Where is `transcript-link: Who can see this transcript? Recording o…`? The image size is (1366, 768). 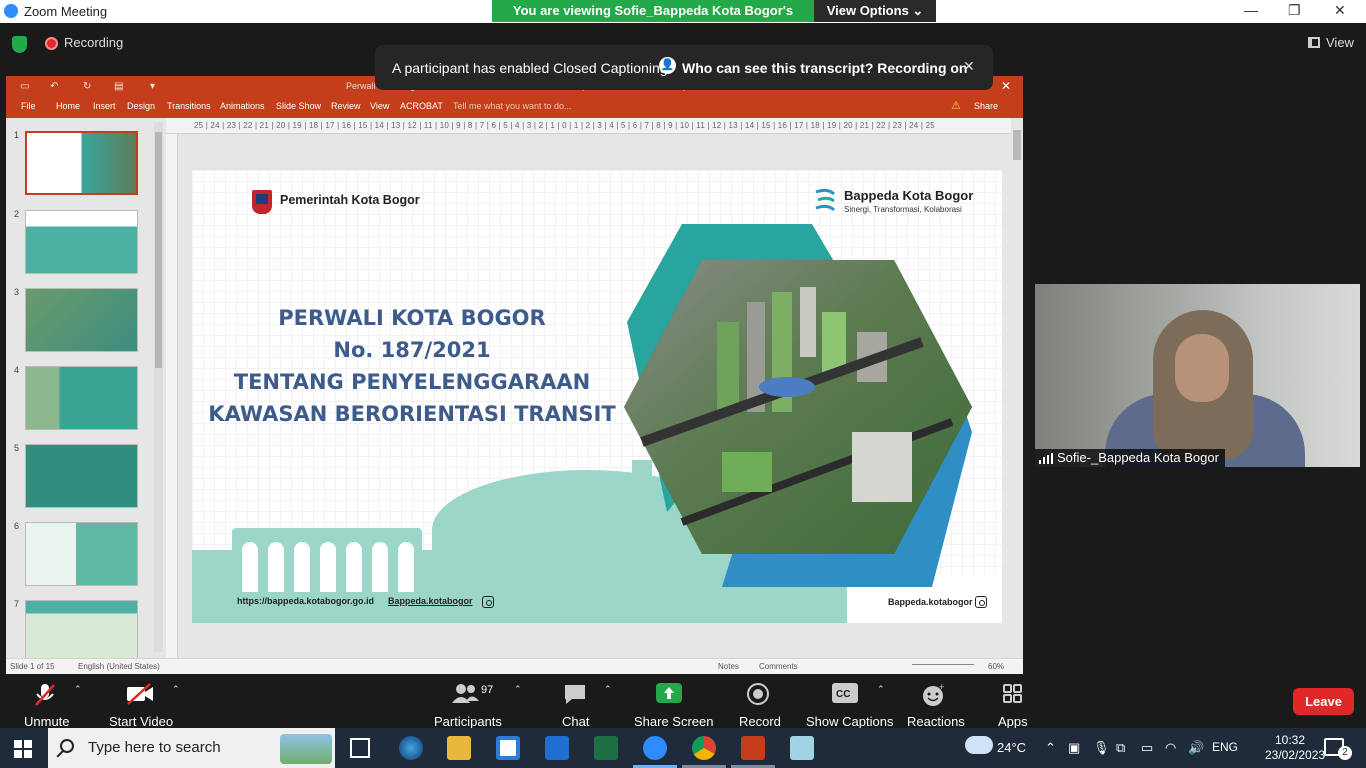
transcript-link: Who can see this transcript? Recording o… is located at coordinates (824, 68).